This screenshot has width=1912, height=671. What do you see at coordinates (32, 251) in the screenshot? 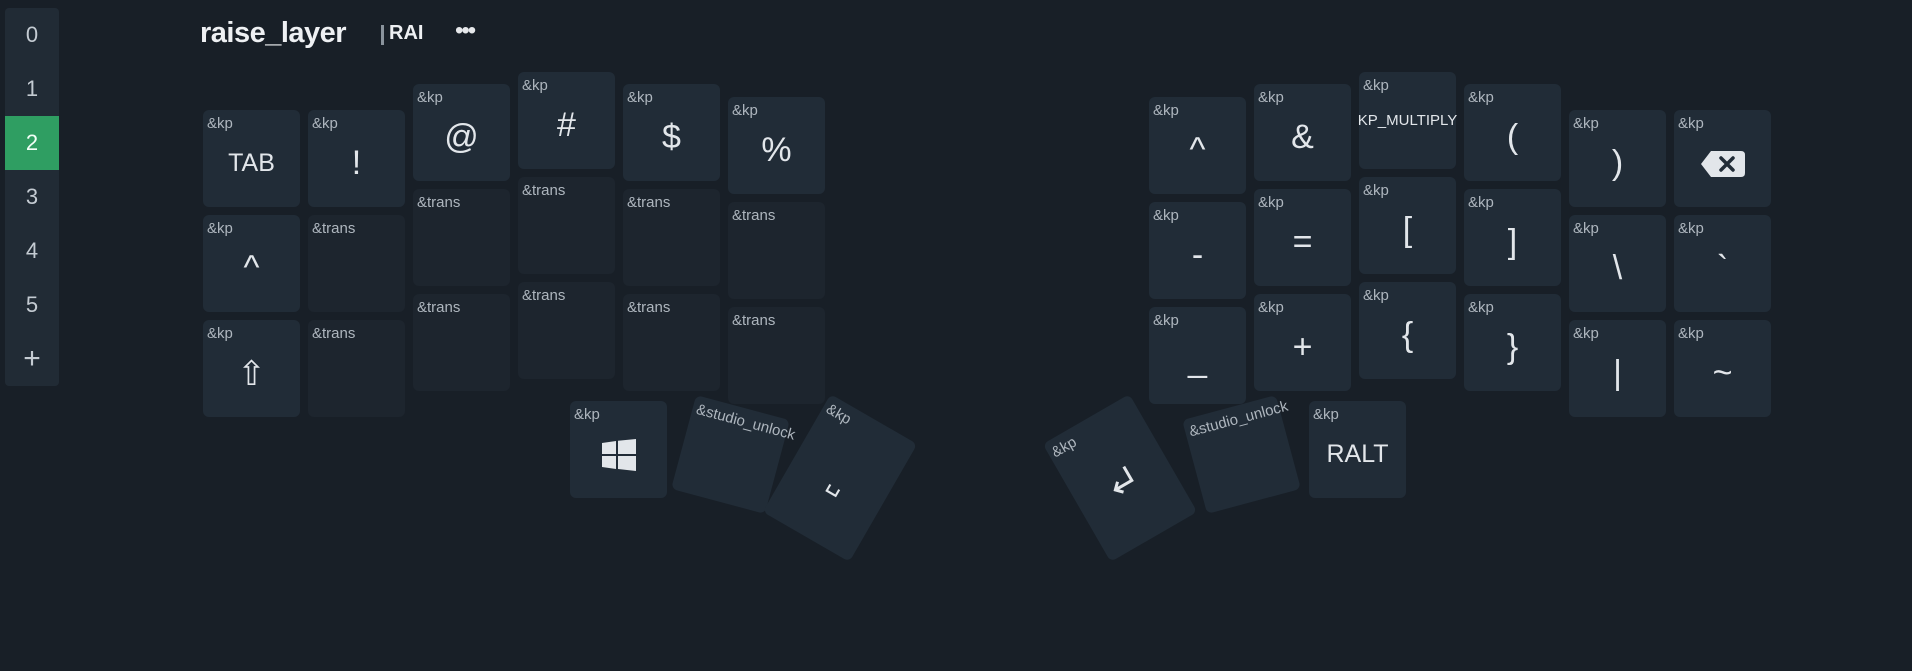
I see `layer-4-item: 4` at bounding box center [32, 251].